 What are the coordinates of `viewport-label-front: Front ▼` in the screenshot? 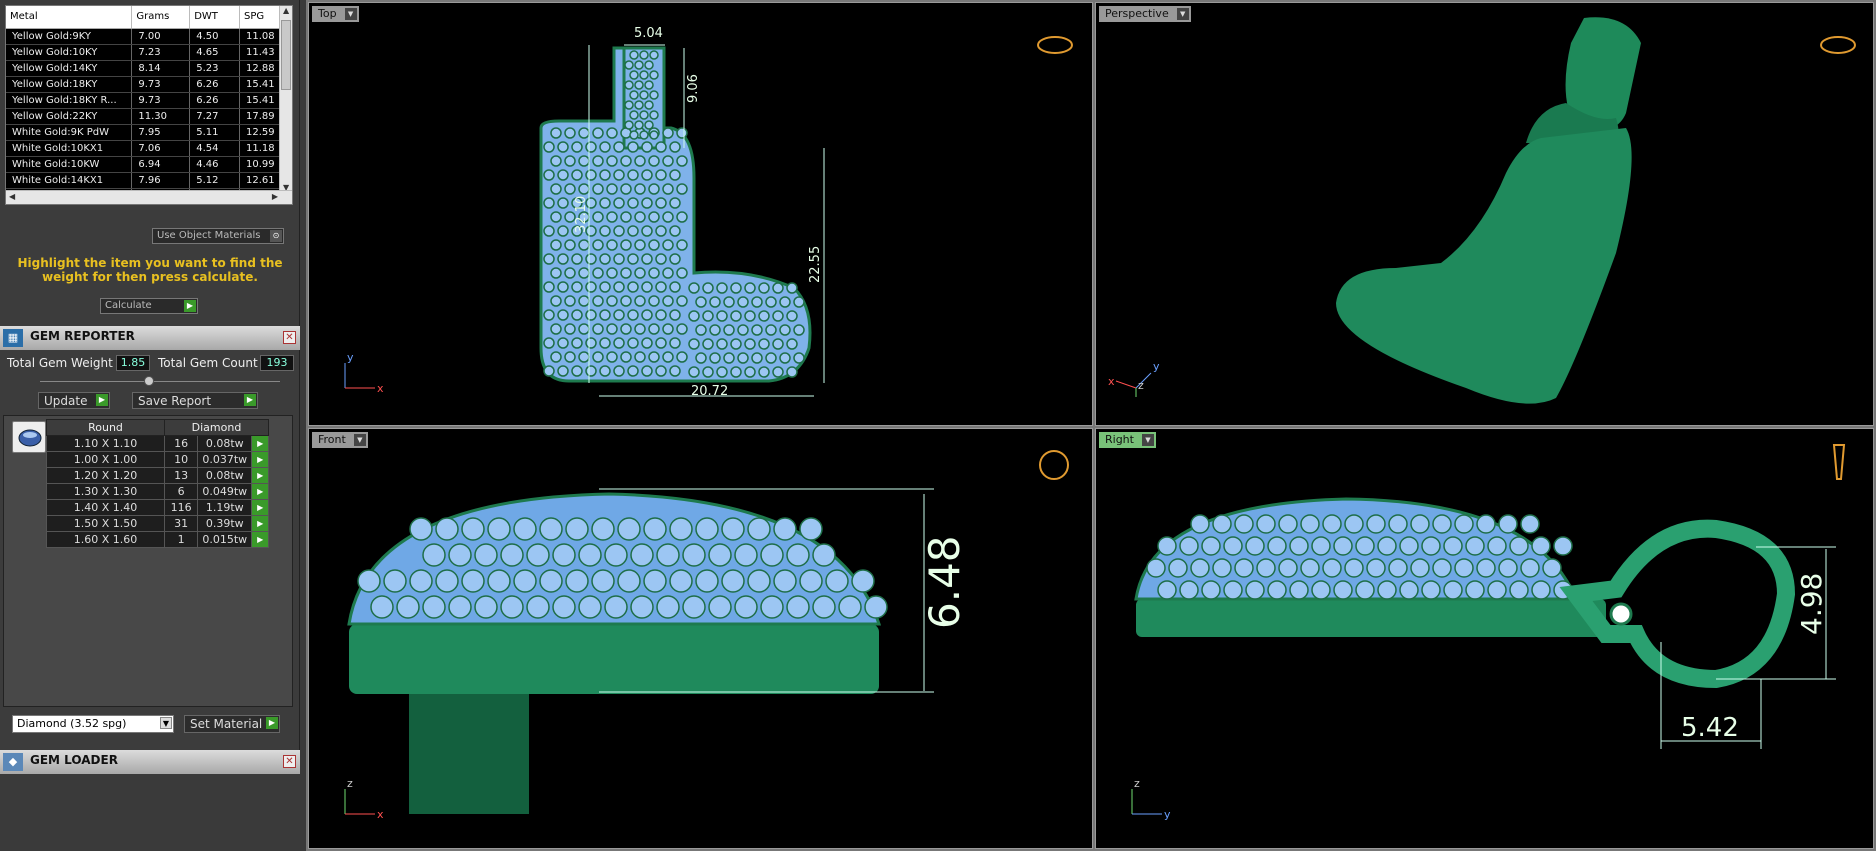 It's located at (340, 440).